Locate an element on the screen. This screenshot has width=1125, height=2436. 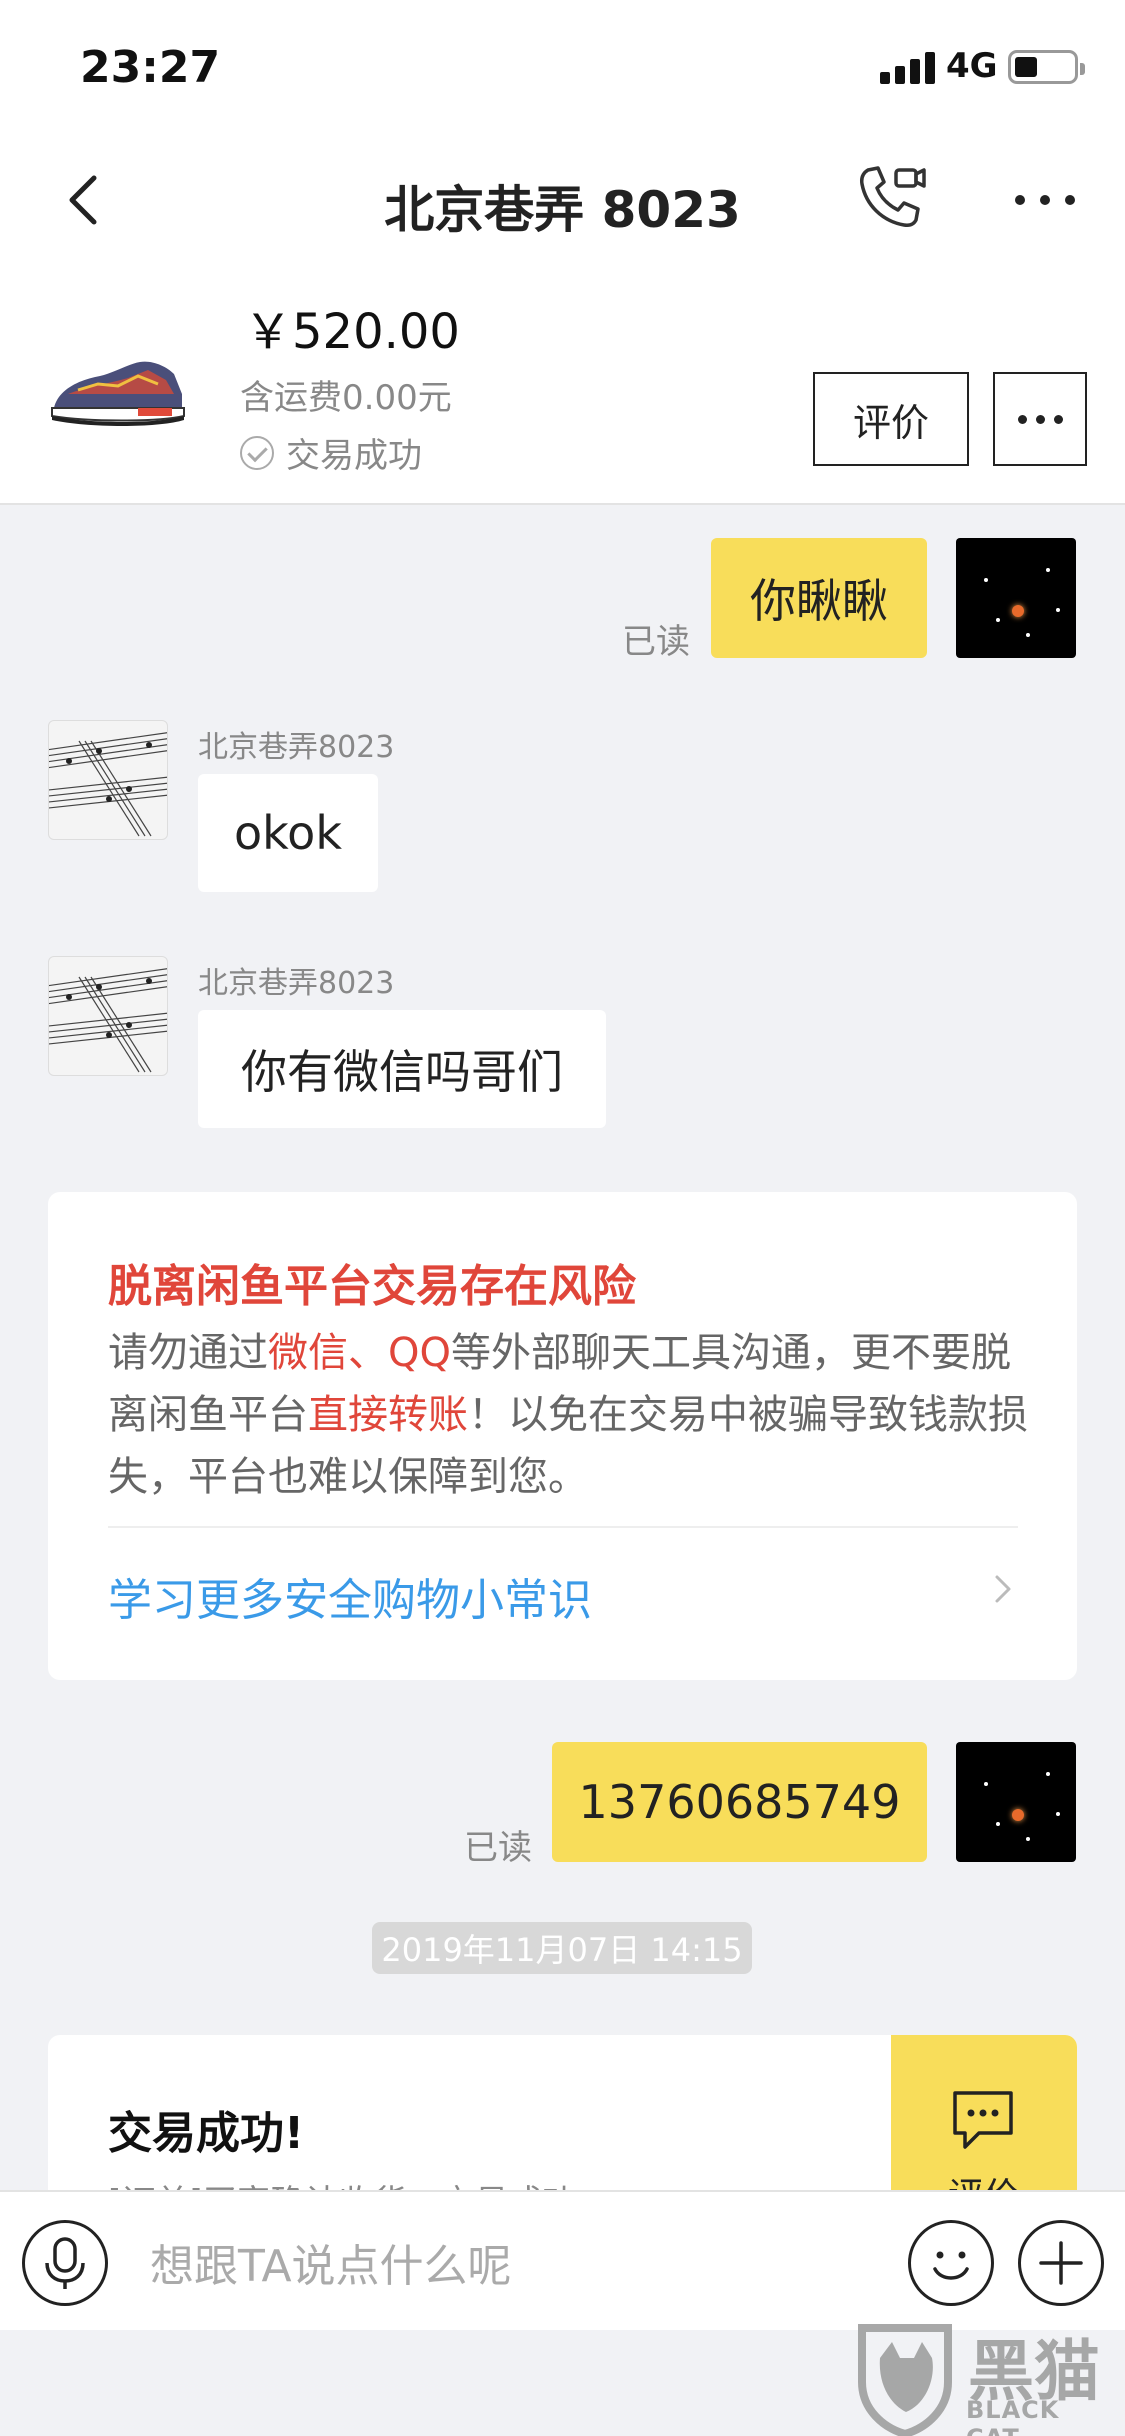
other-message-bubble: 你有微信吗哥们 is located at coordinates (402, 1069).